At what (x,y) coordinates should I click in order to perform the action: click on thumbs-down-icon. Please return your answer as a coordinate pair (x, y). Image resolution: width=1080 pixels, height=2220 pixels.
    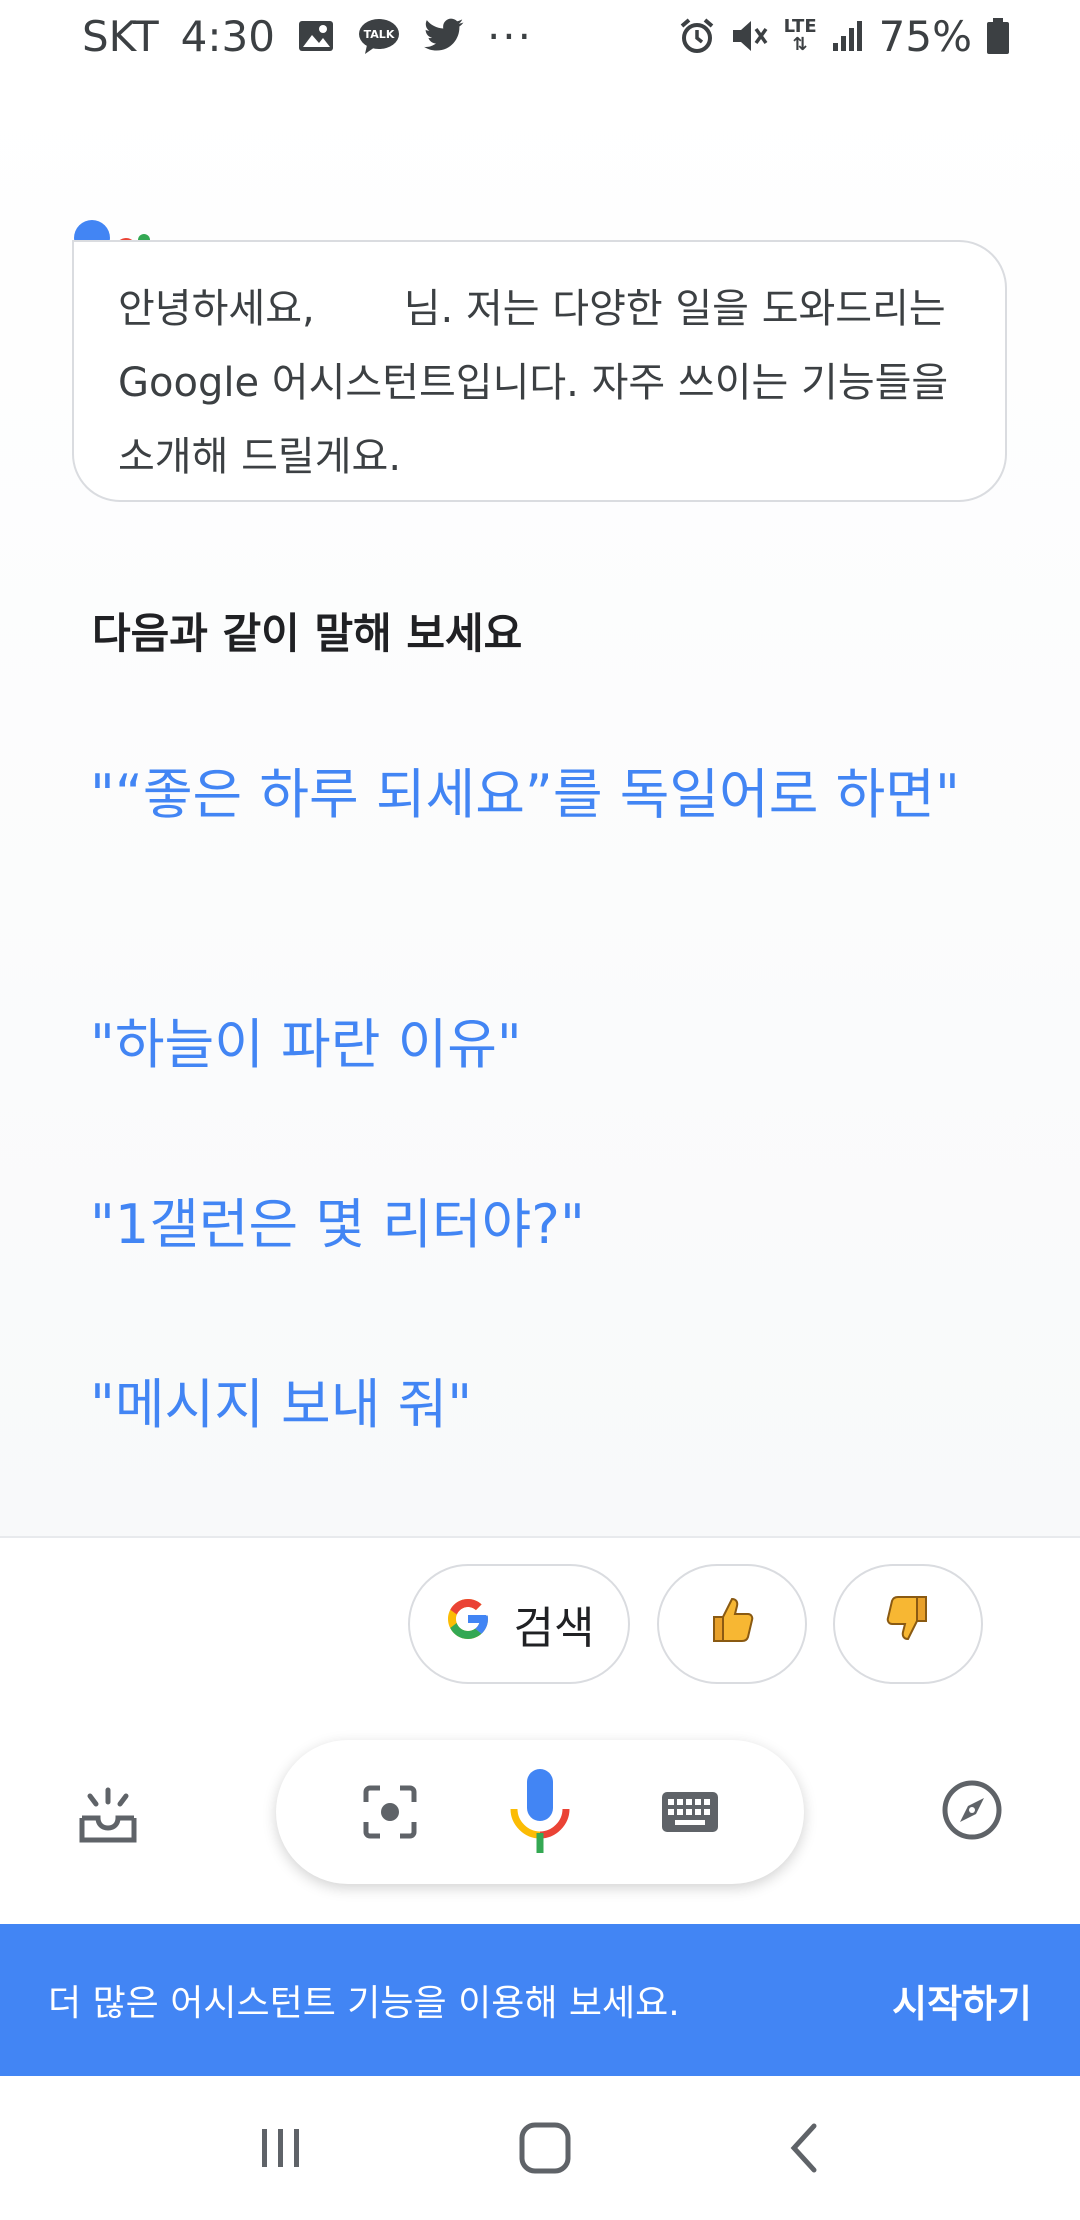
    Looking at the image, I should click on (908, 1624).